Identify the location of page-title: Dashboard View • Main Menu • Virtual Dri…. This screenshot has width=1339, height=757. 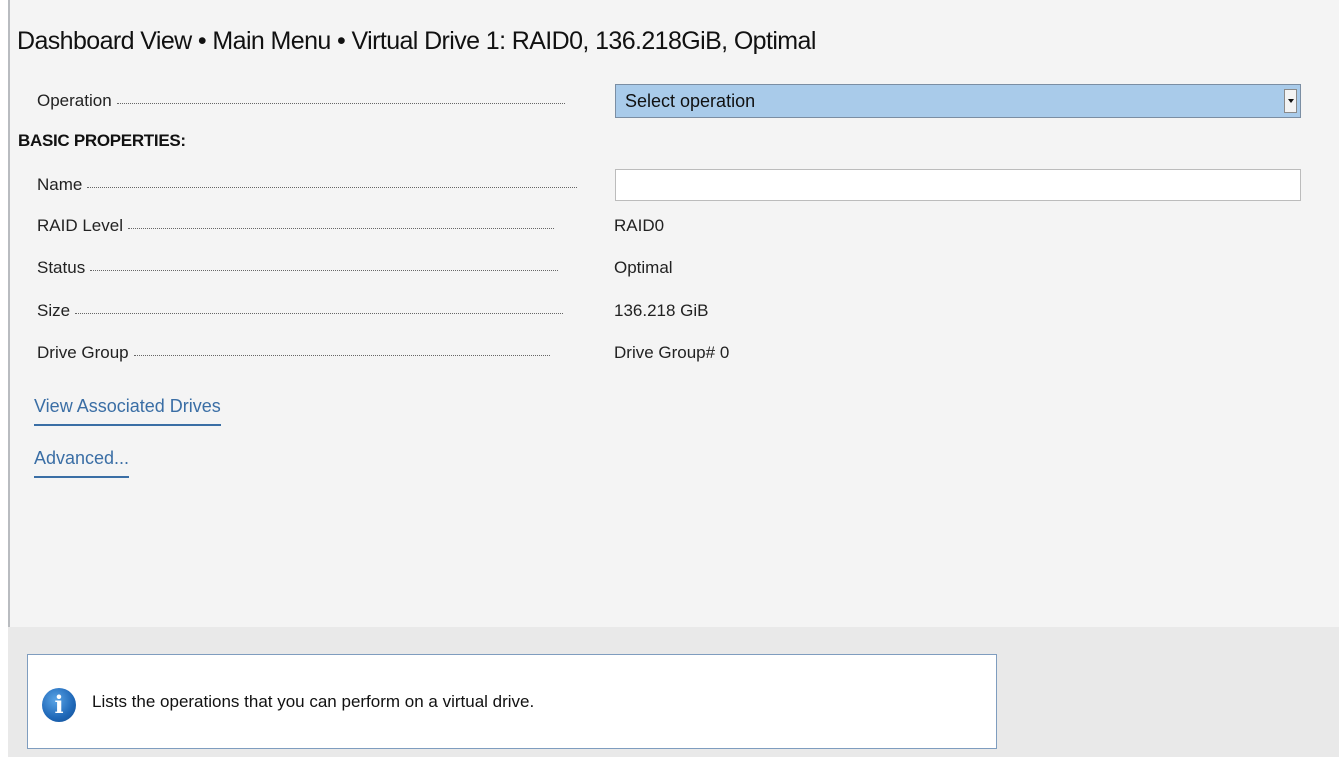
(416, 41).